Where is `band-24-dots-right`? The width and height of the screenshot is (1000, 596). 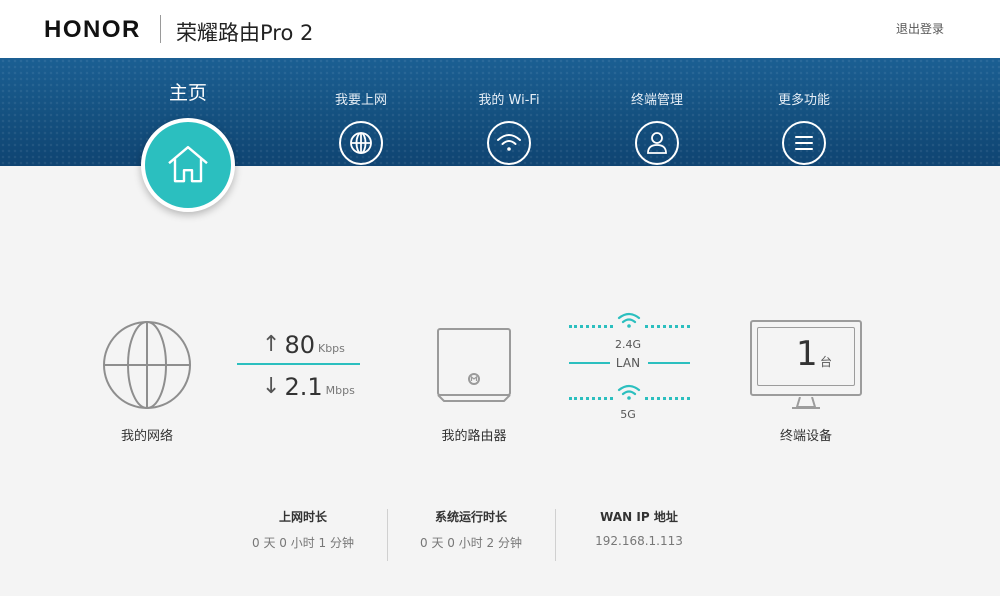 band-24-dots-right is located at coordinates (667, 326).